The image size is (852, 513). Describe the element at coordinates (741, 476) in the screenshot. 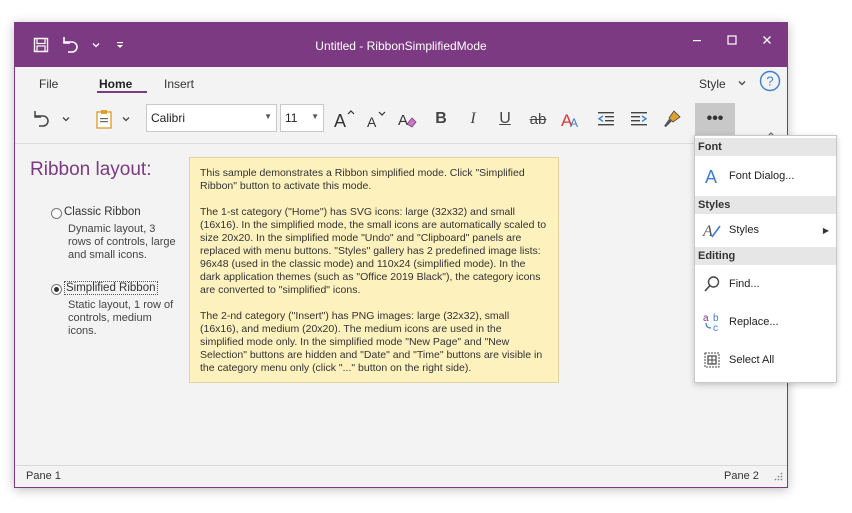

I see `status-pane-2: Pane 2` at that location.